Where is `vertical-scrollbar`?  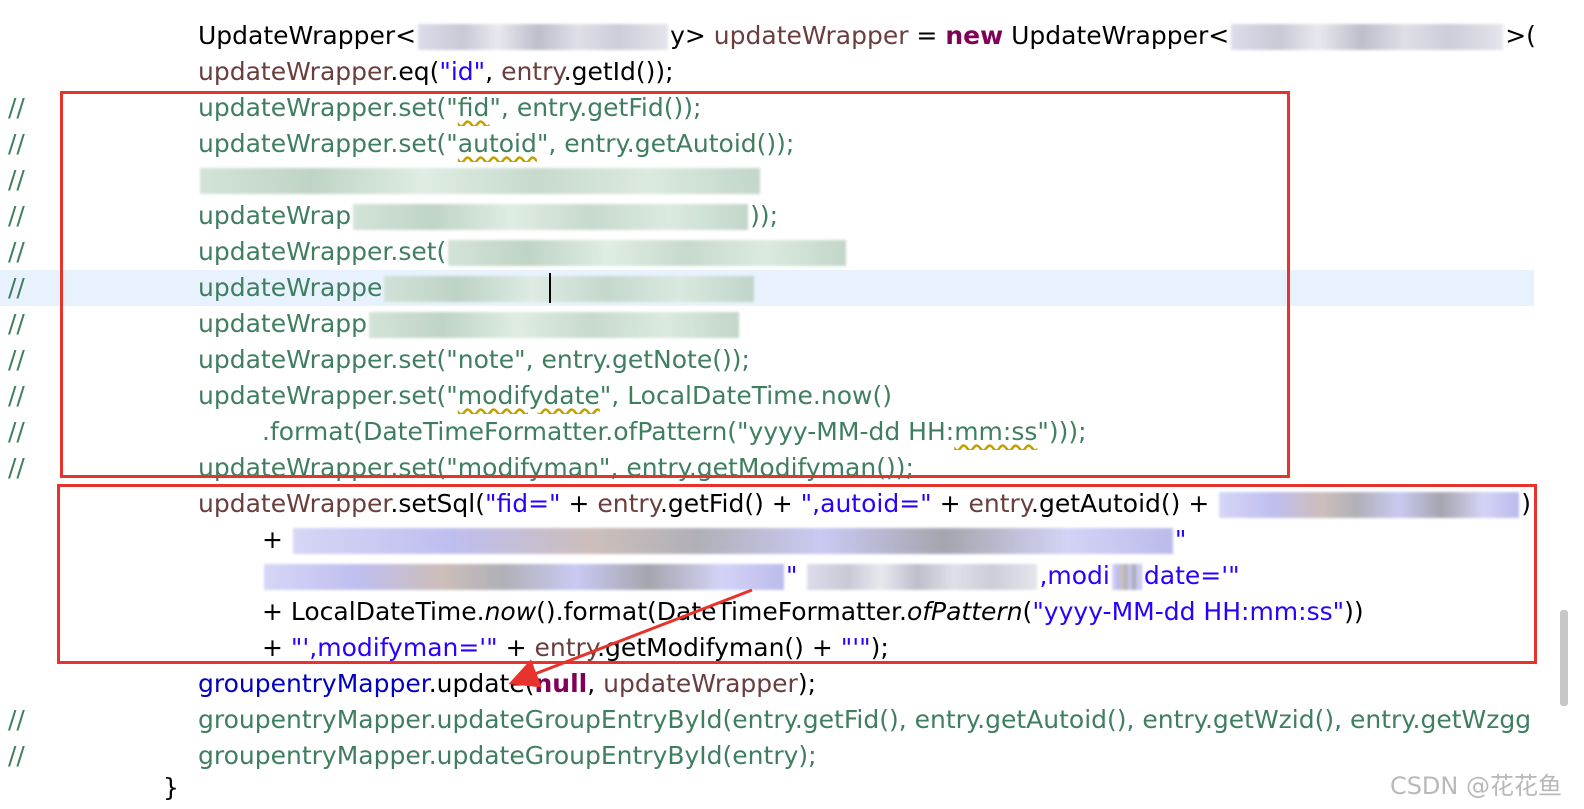 vertical-scrollbar is located at coordinates (1566, 404).